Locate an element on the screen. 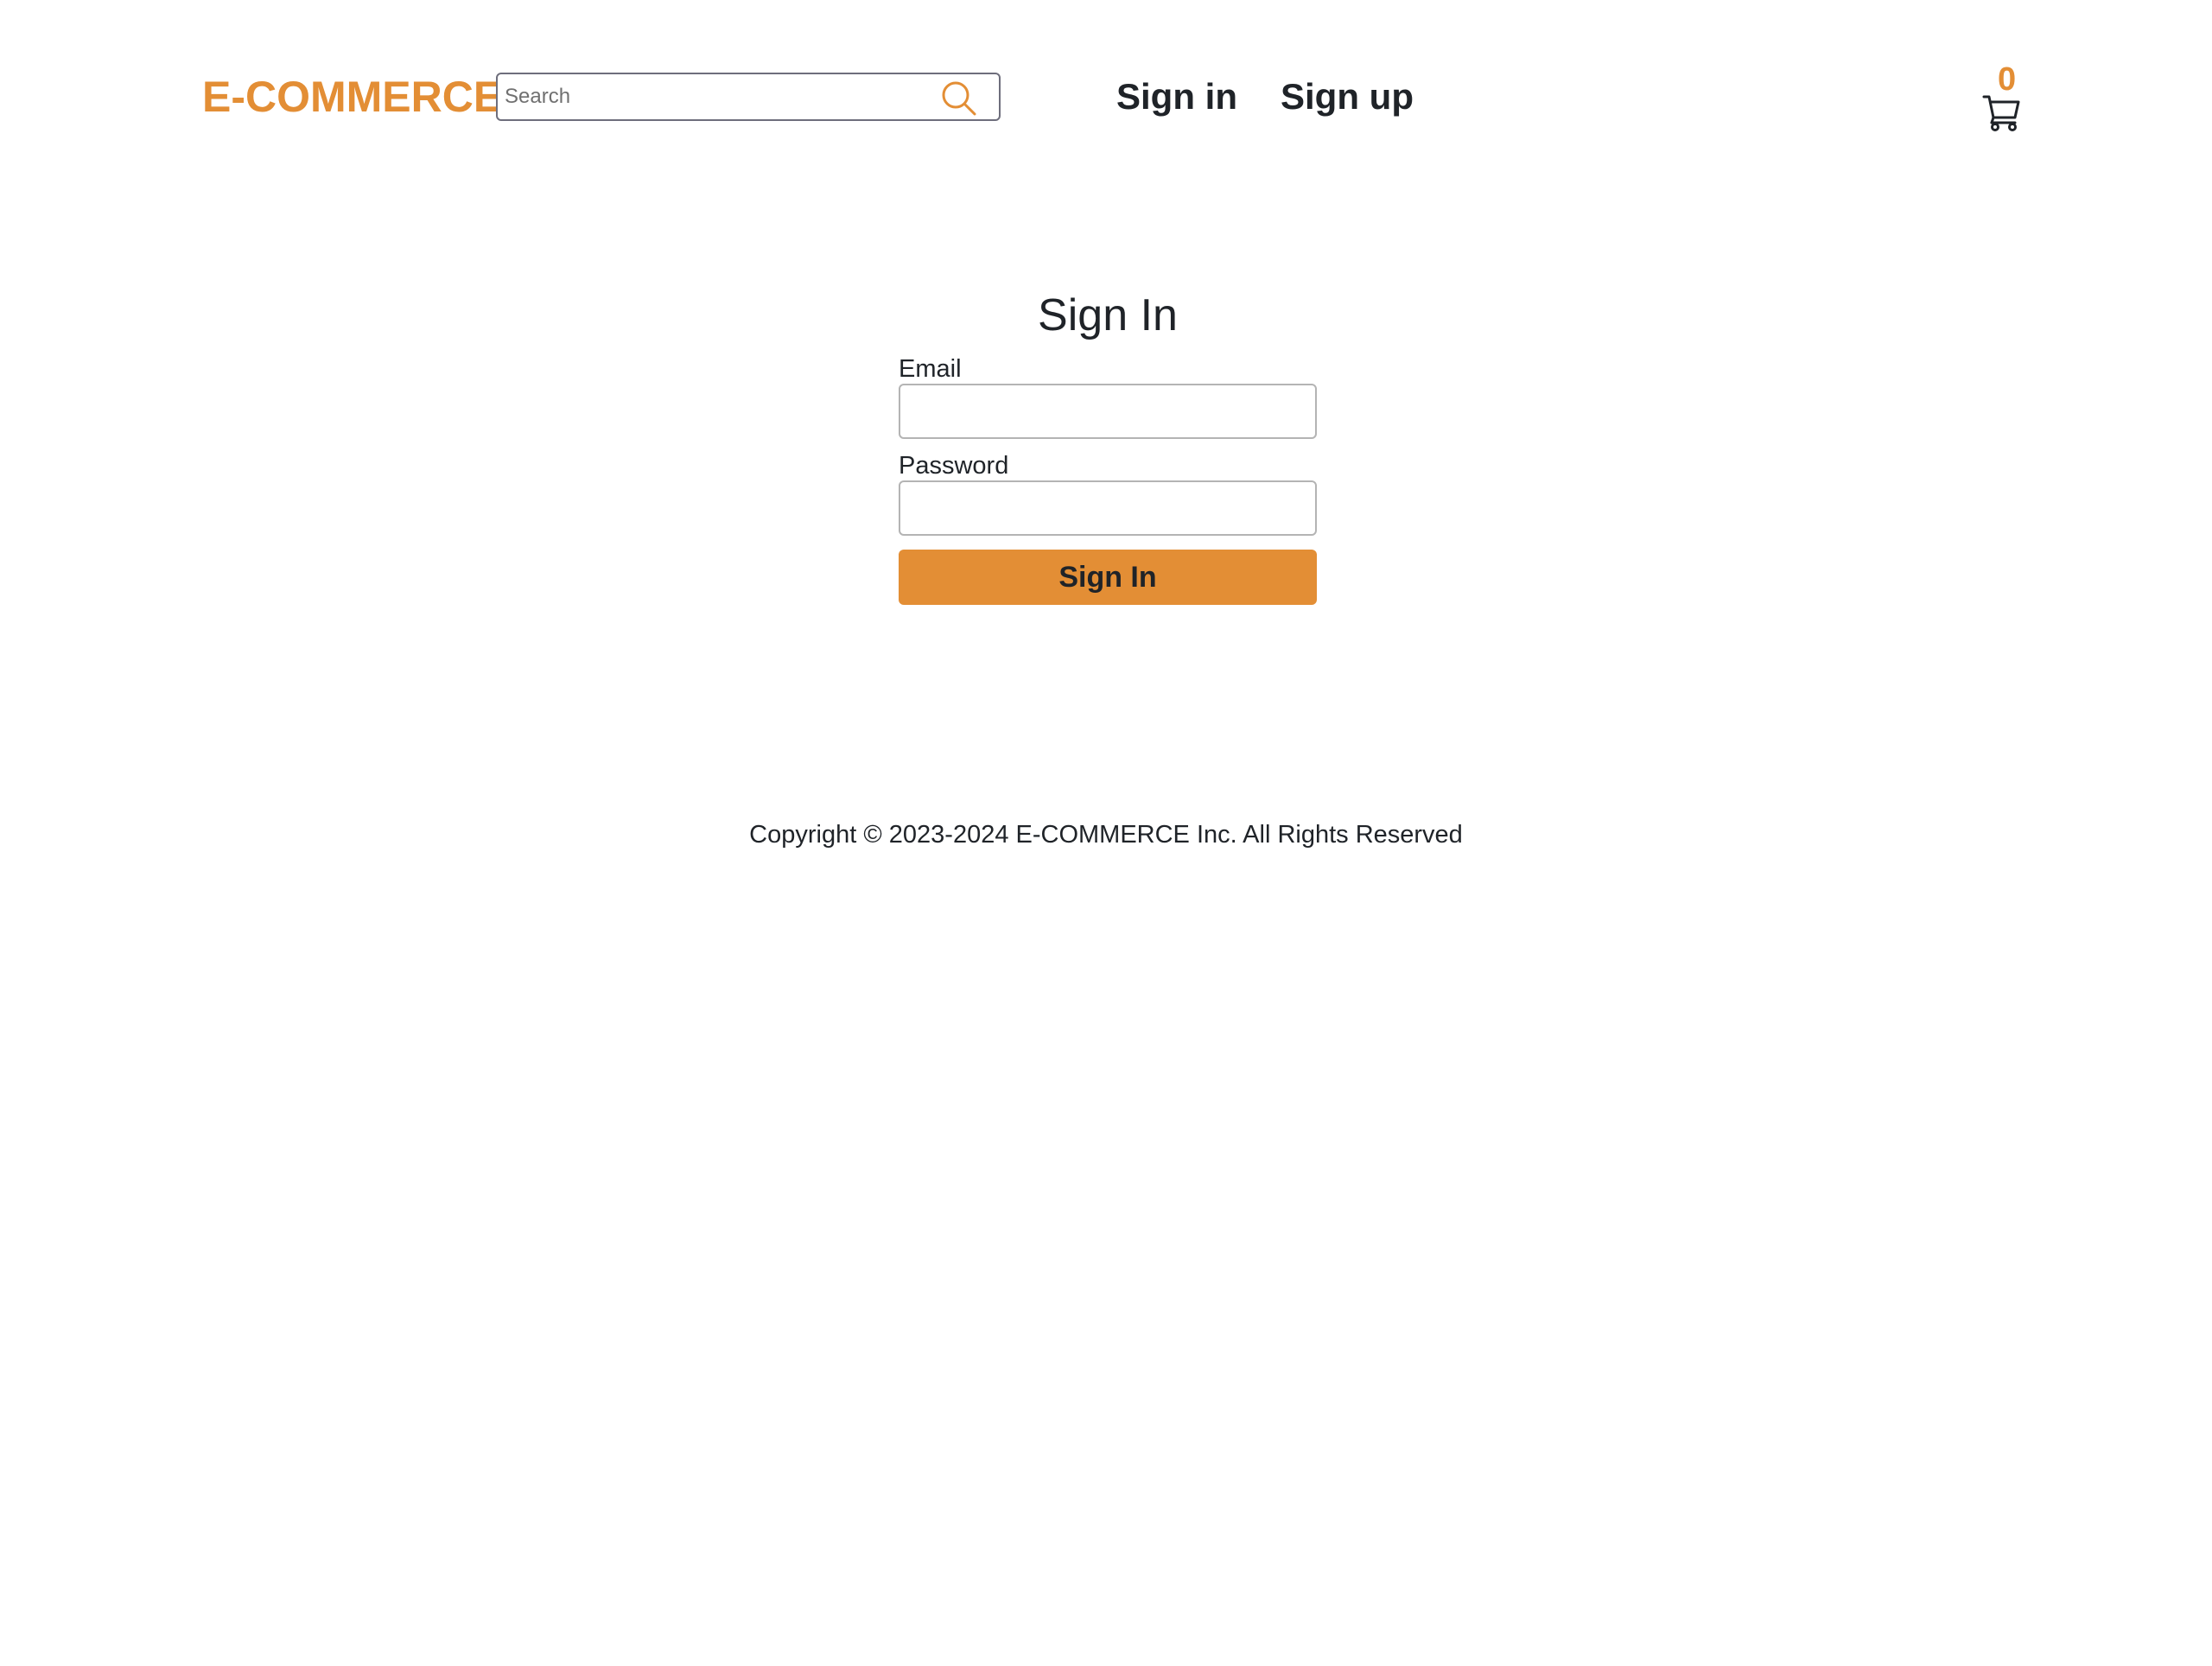  search-input is located at coordinates (704, 96).